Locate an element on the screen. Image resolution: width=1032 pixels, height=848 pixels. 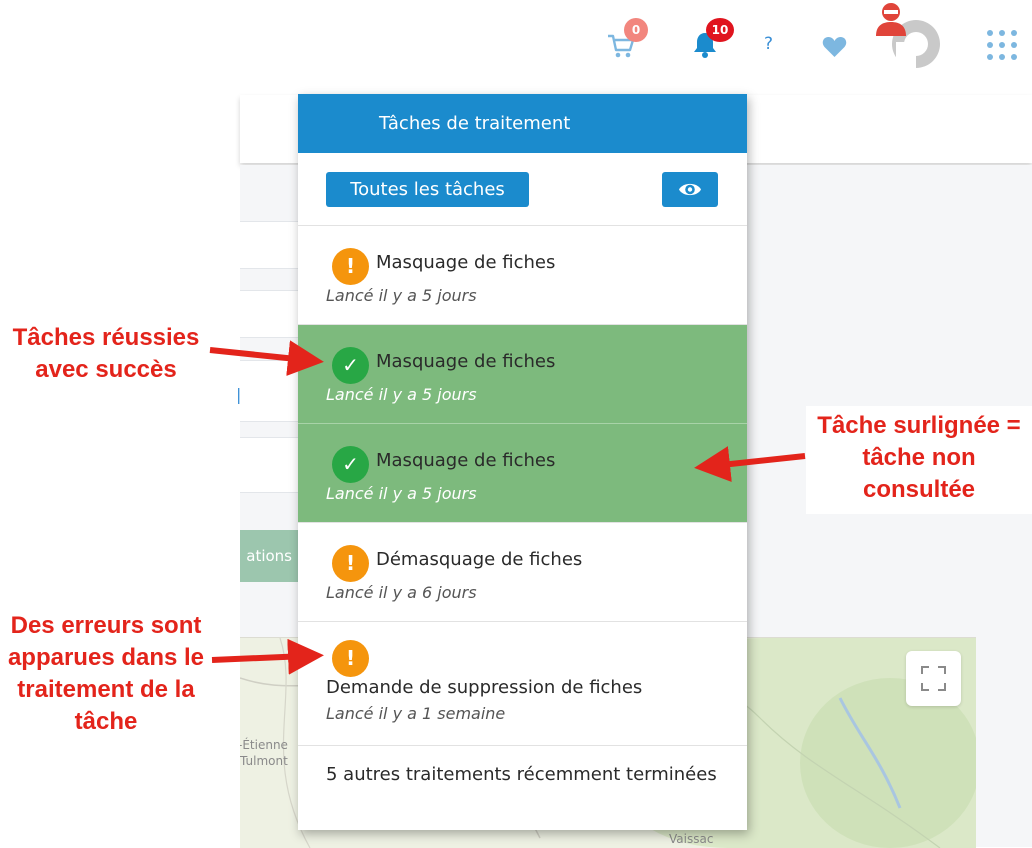
fullscreen-icon is located at coordinates (933, 678).